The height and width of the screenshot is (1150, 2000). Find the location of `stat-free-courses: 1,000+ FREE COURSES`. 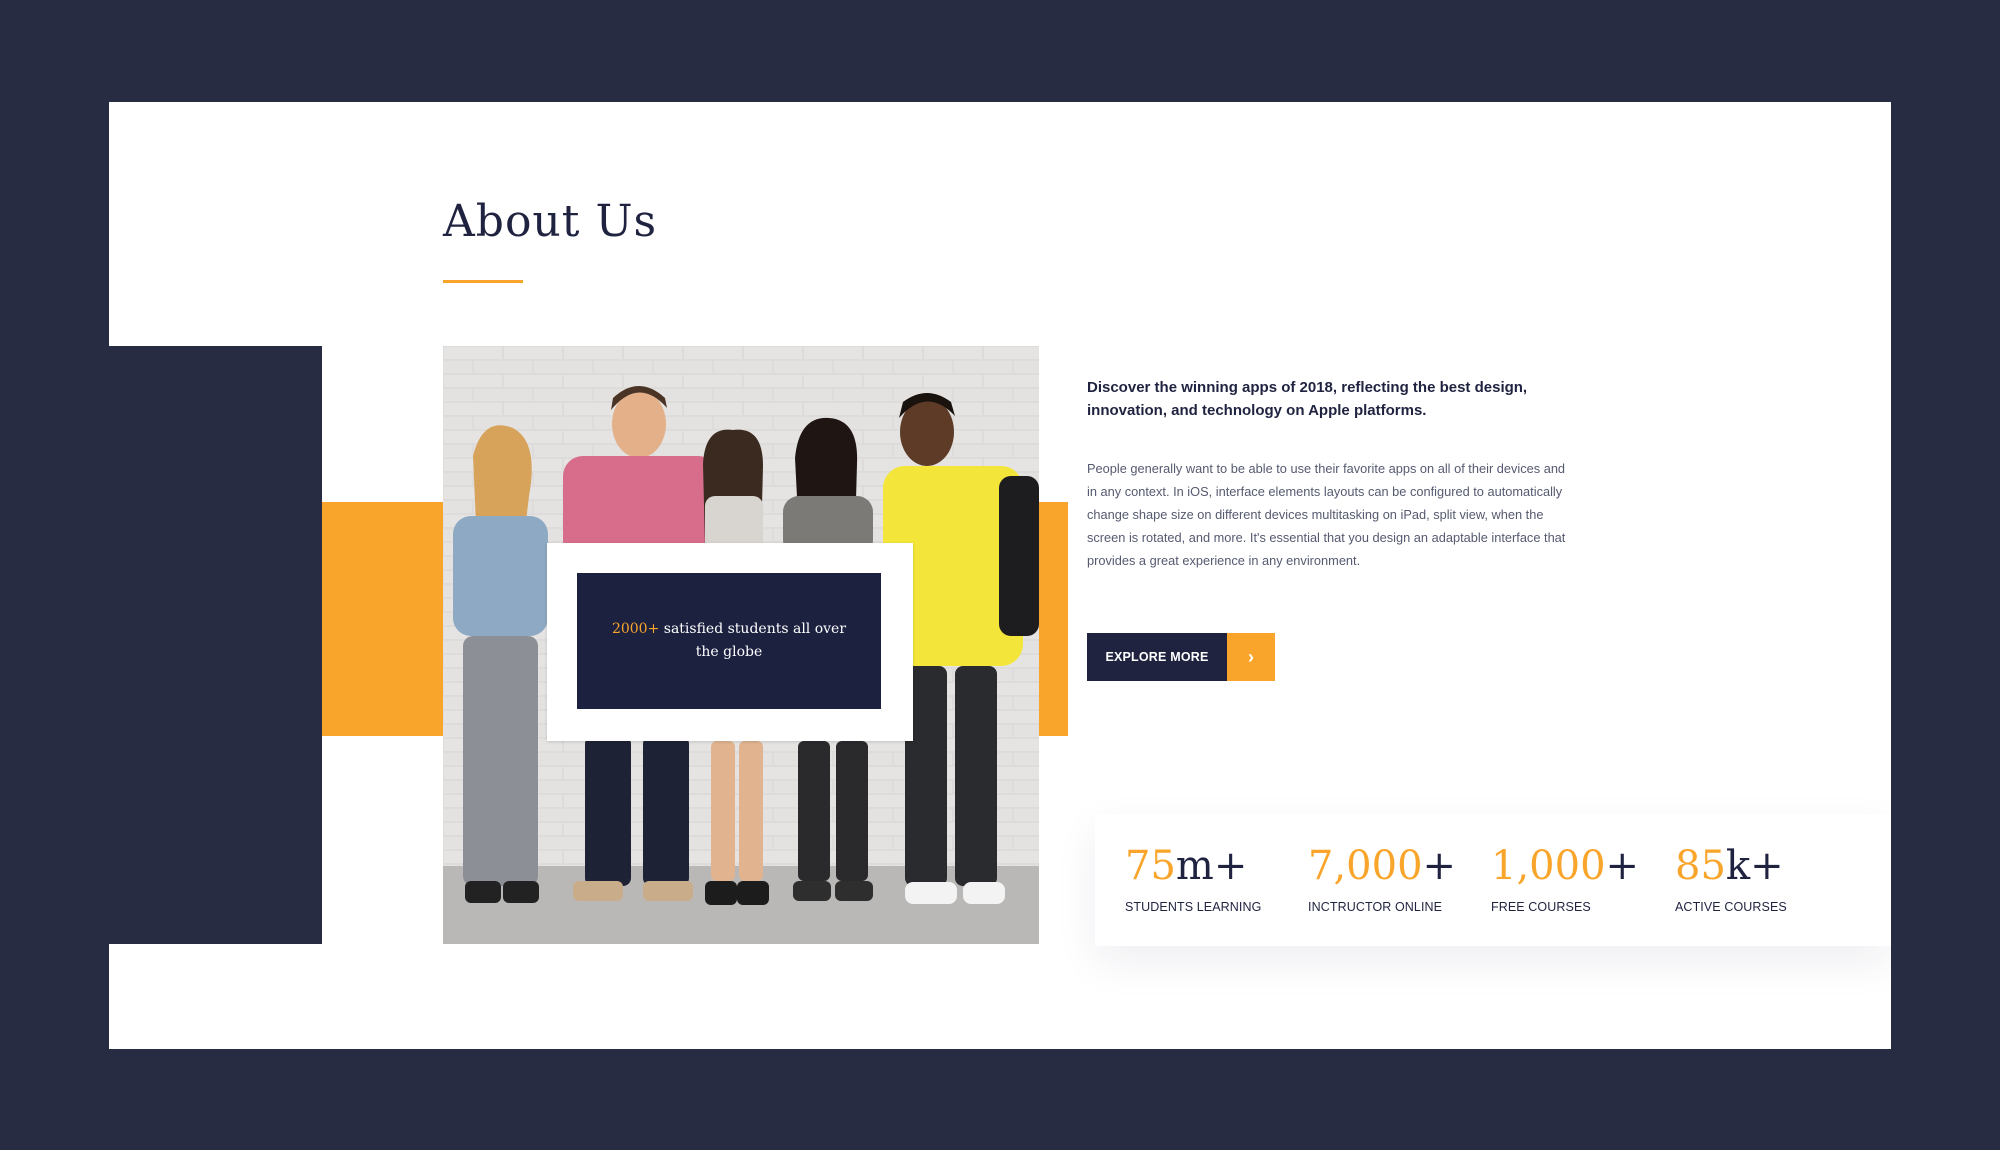

stat-free-courses: 1,000+ FREE COURSES is located at coordinates (1565, 878).